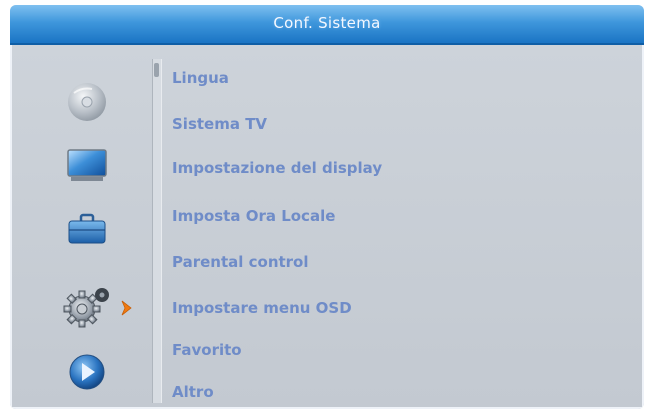 The image size is (654, 414). I want to click on menu-item-local-time: Imposta Ora Locale, so click(392, 216).